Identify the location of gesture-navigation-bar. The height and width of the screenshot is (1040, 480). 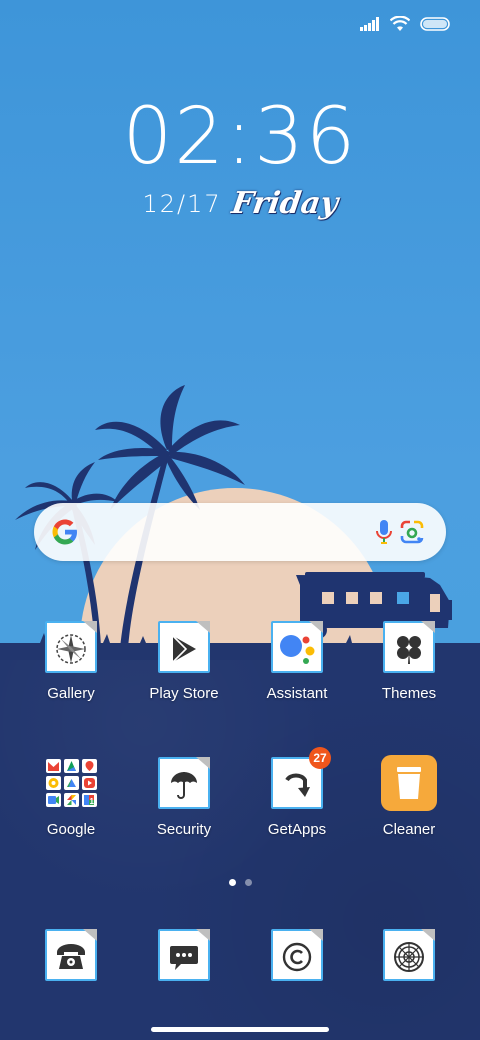
(240, 1029).